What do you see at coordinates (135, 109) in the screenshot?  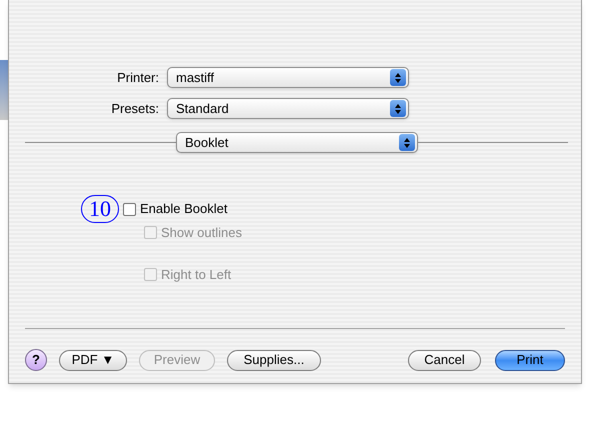 I see `field-label: Presets:` at bounding box center [135, 109].